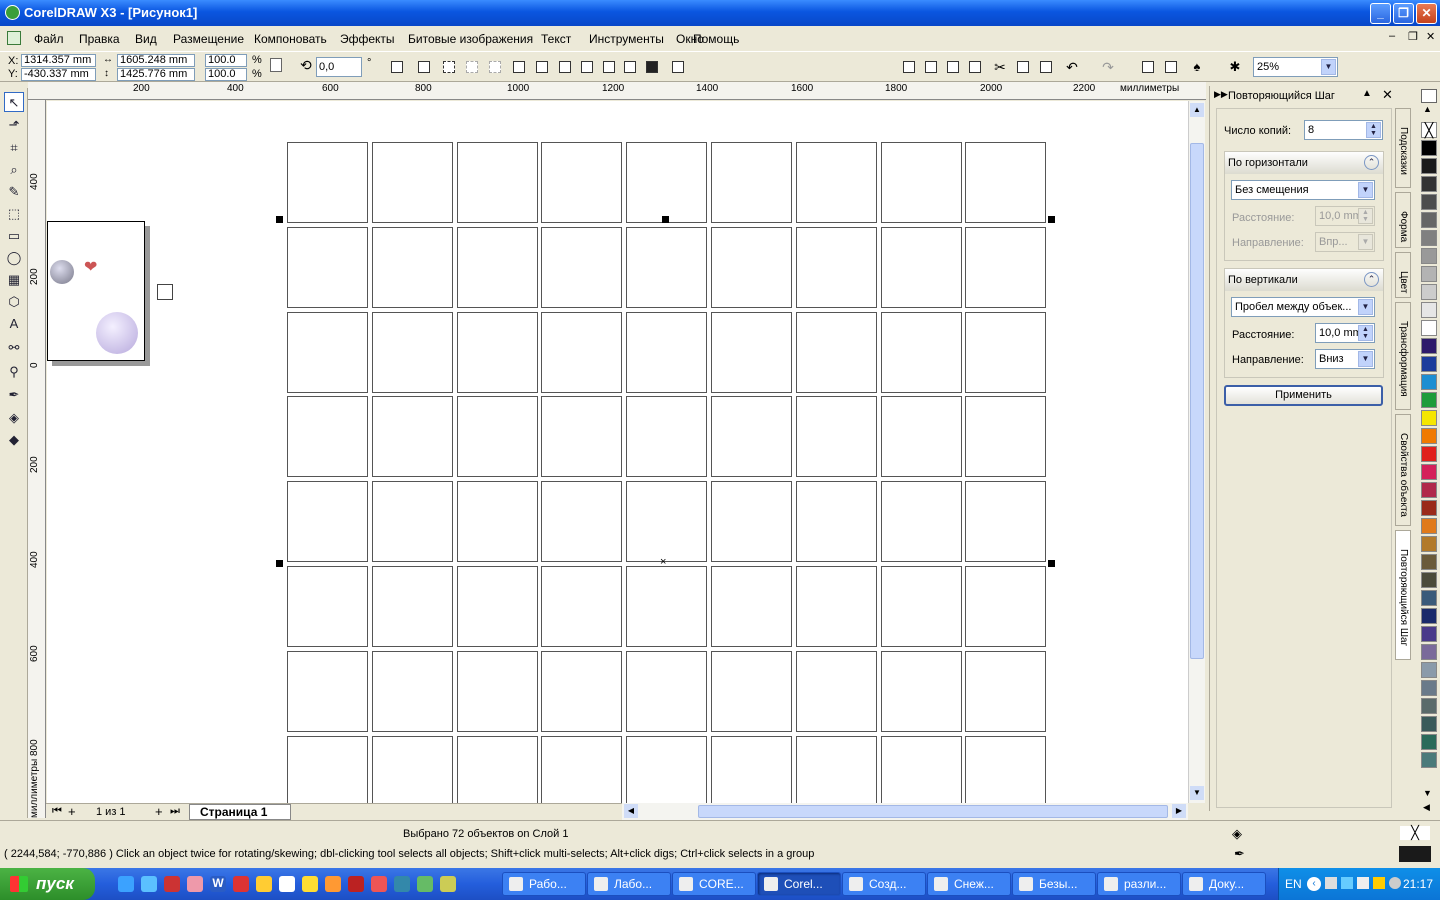 This screenshot has width=1440, height=900. Describe the element at coordinates (448, 884) in the screenshot. I see `extra-icon` at that location.